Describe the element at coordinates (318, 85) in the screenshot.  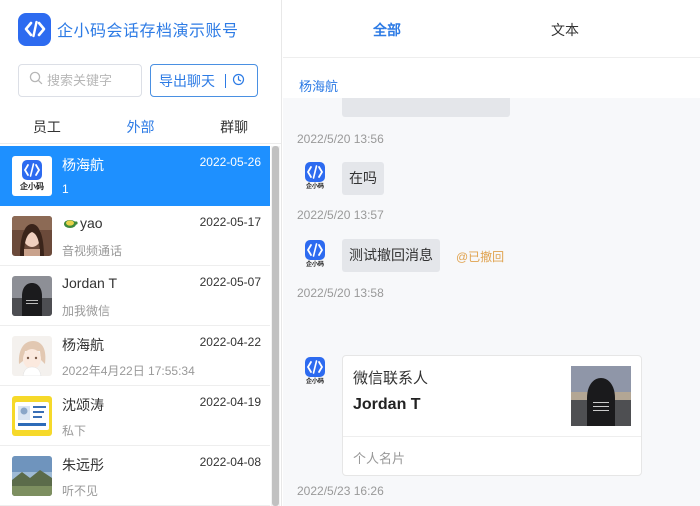
I see `chat-contact-name: 杨海航` at that location.